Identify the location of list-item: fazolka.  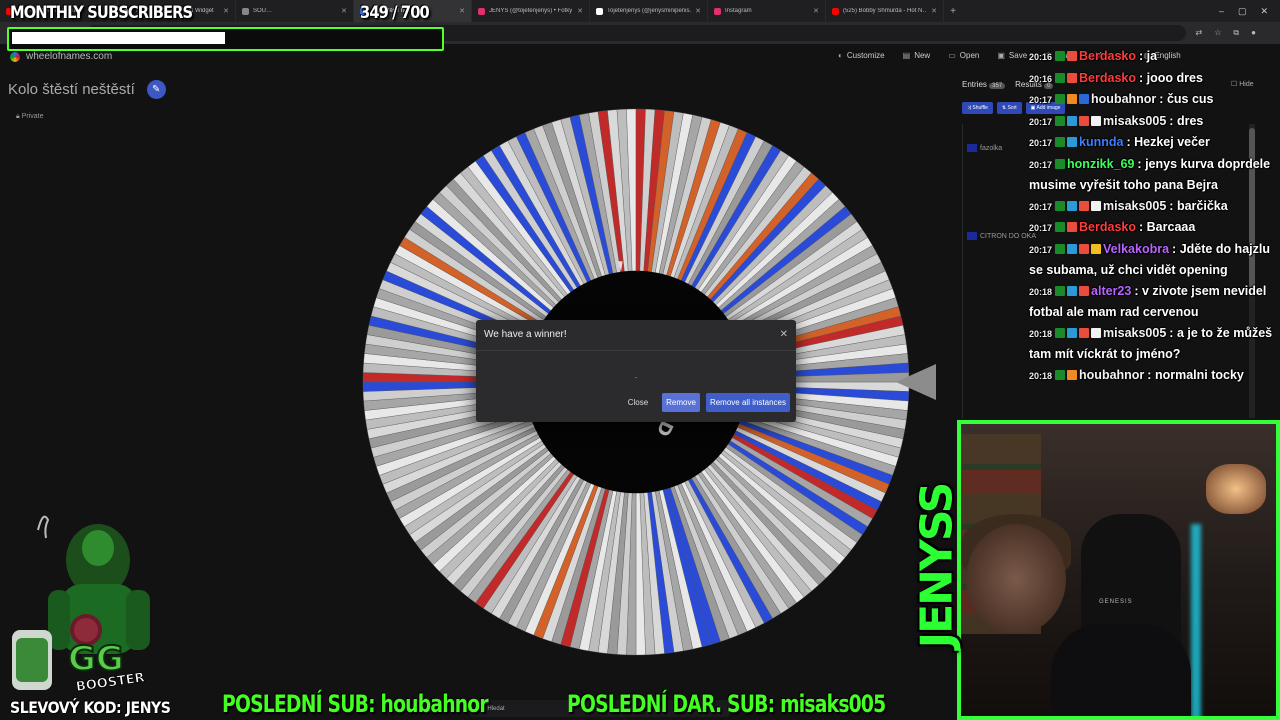
(984, 148).